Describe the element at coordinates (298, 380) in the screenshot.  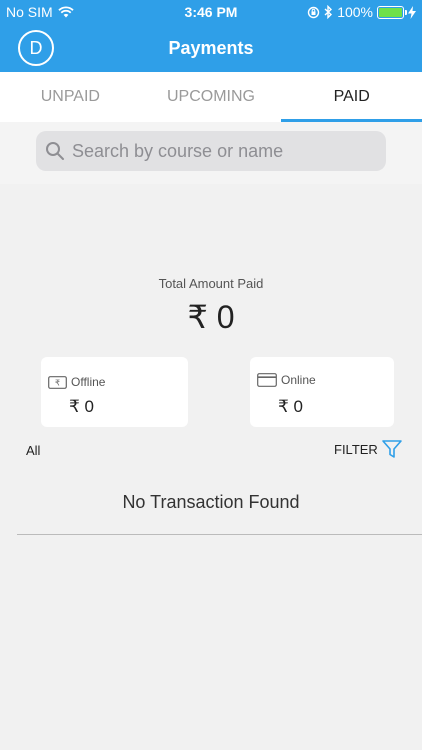
I see `online-label: Online` at that location.